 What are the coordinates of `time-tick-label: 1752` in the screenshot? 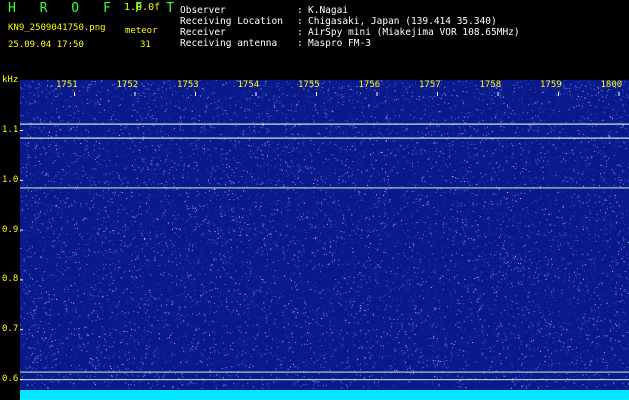 It's located at (127, 85).